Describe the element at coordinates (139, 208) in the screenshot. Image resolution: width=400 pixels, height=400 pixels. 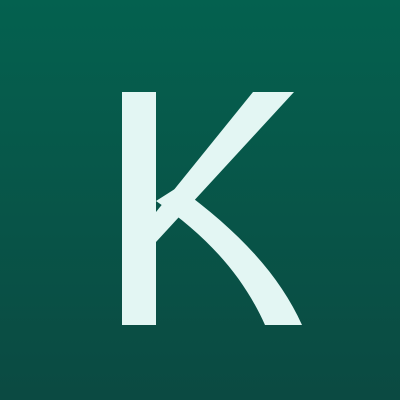
I see `k-stem` at that location.